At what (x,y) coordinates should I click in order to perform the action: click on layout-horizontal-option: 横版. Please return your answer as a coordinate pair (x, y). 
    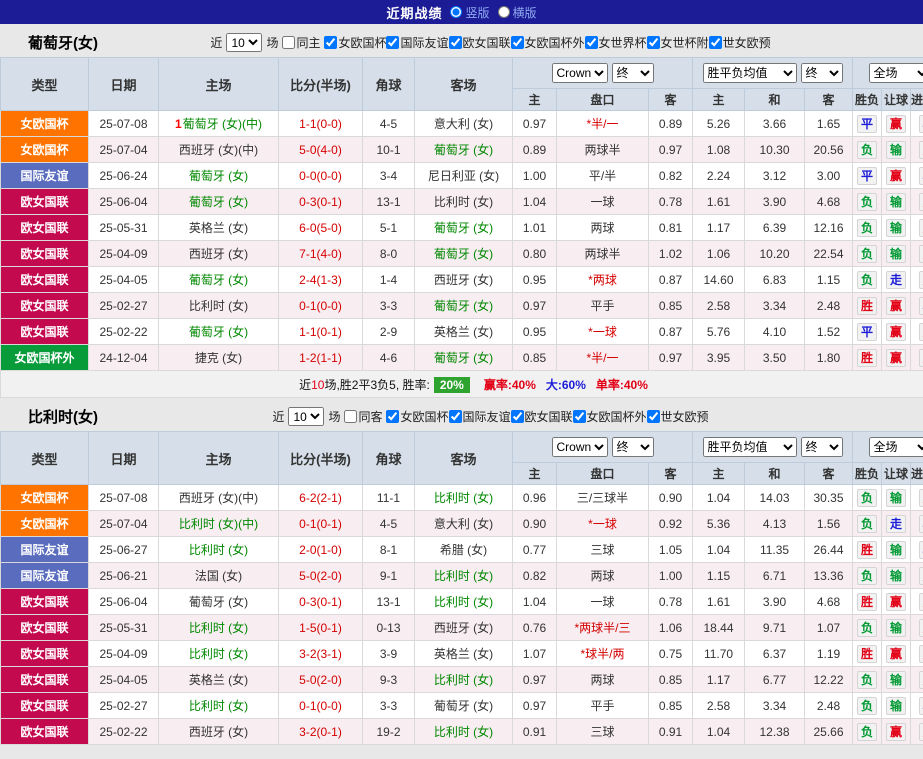
    Looking at the image, I should click on (517, 12).